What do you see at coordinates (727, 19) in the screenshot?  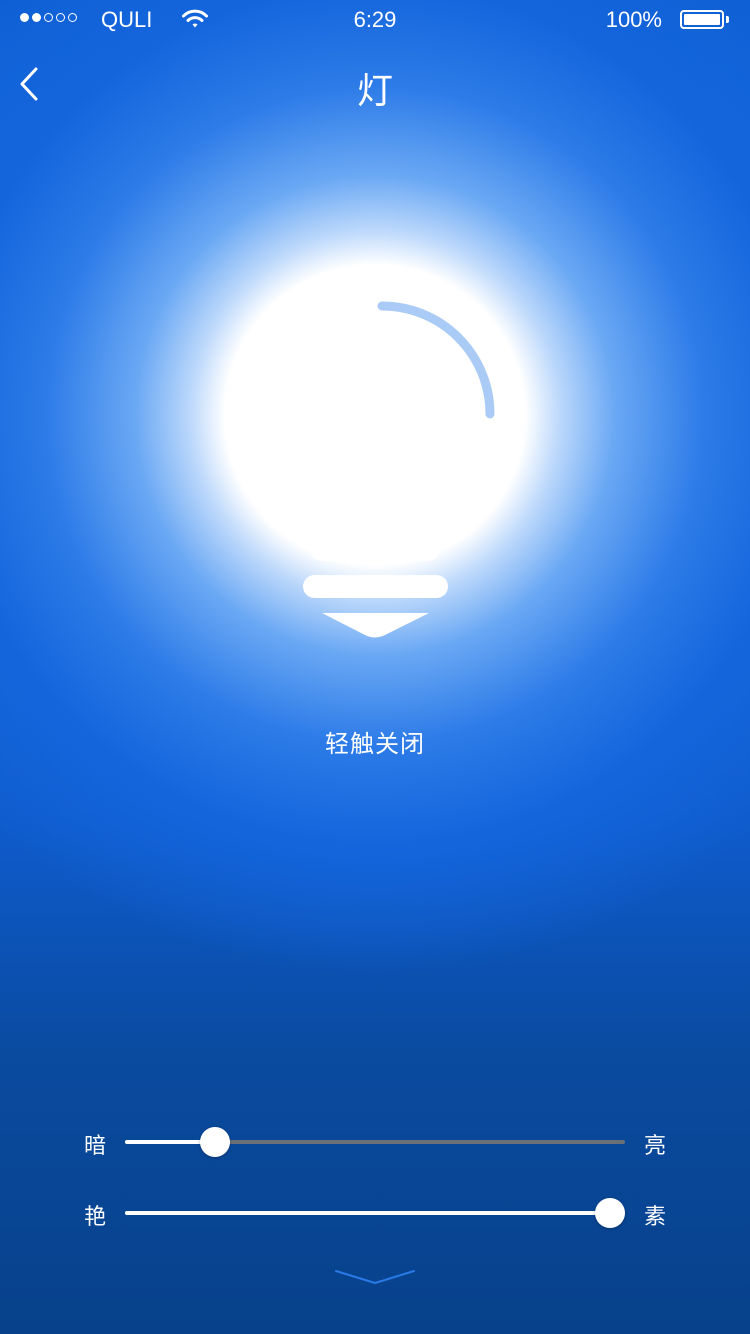 I see `battery-tip` at bounding box center [727, 19].